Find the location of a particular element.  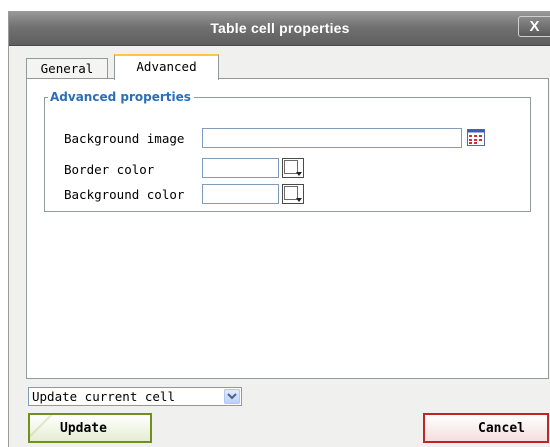

tab-advanced-label: Advanced is located at coordinates (166, 66).